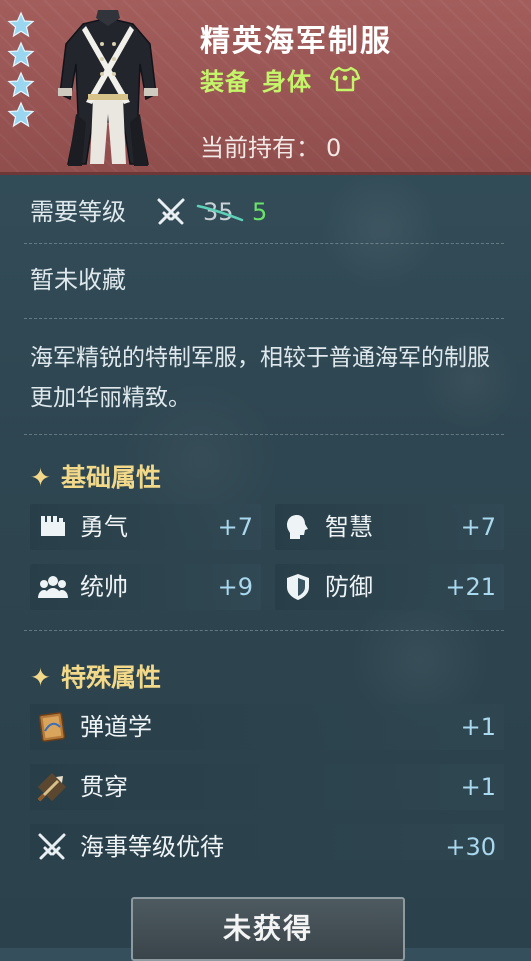 The width and height of the screenshot is (531, 961). What do you see at coordinates (52, 727) in the screenshot?
I see `ballistics-book-icon` at bounding box center [52, 727].